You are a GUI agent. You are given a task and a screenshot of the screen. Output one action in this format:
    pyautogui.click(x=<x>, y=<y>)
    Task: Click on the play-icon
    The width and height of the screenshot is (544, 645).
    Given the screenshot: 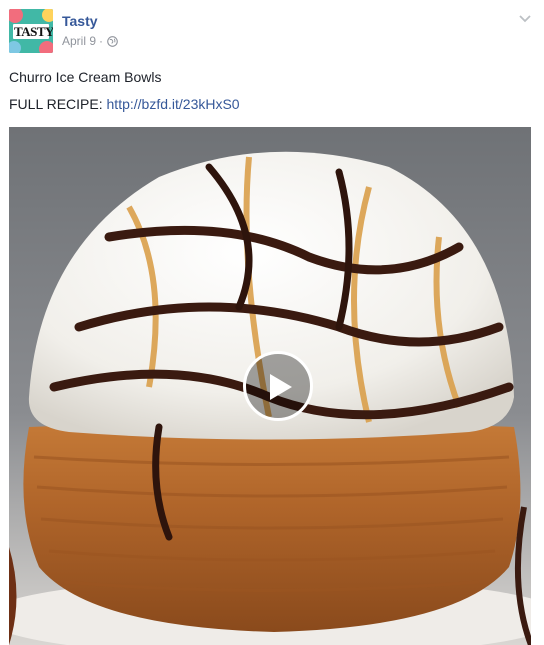 What is the action you would take?
    pyautogui.click(x=281, y=387)
    